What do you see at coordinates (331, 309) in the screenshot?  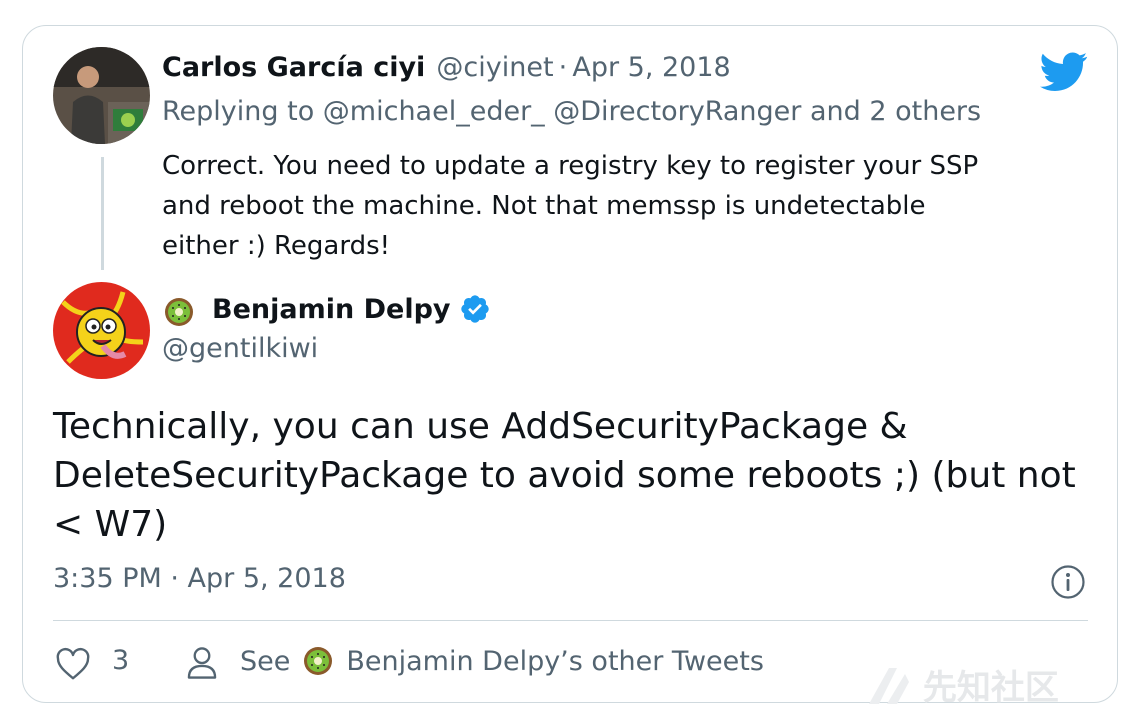 I see `tweet-author-name: Benjamin Delpy` at bounding box center [331, 309].